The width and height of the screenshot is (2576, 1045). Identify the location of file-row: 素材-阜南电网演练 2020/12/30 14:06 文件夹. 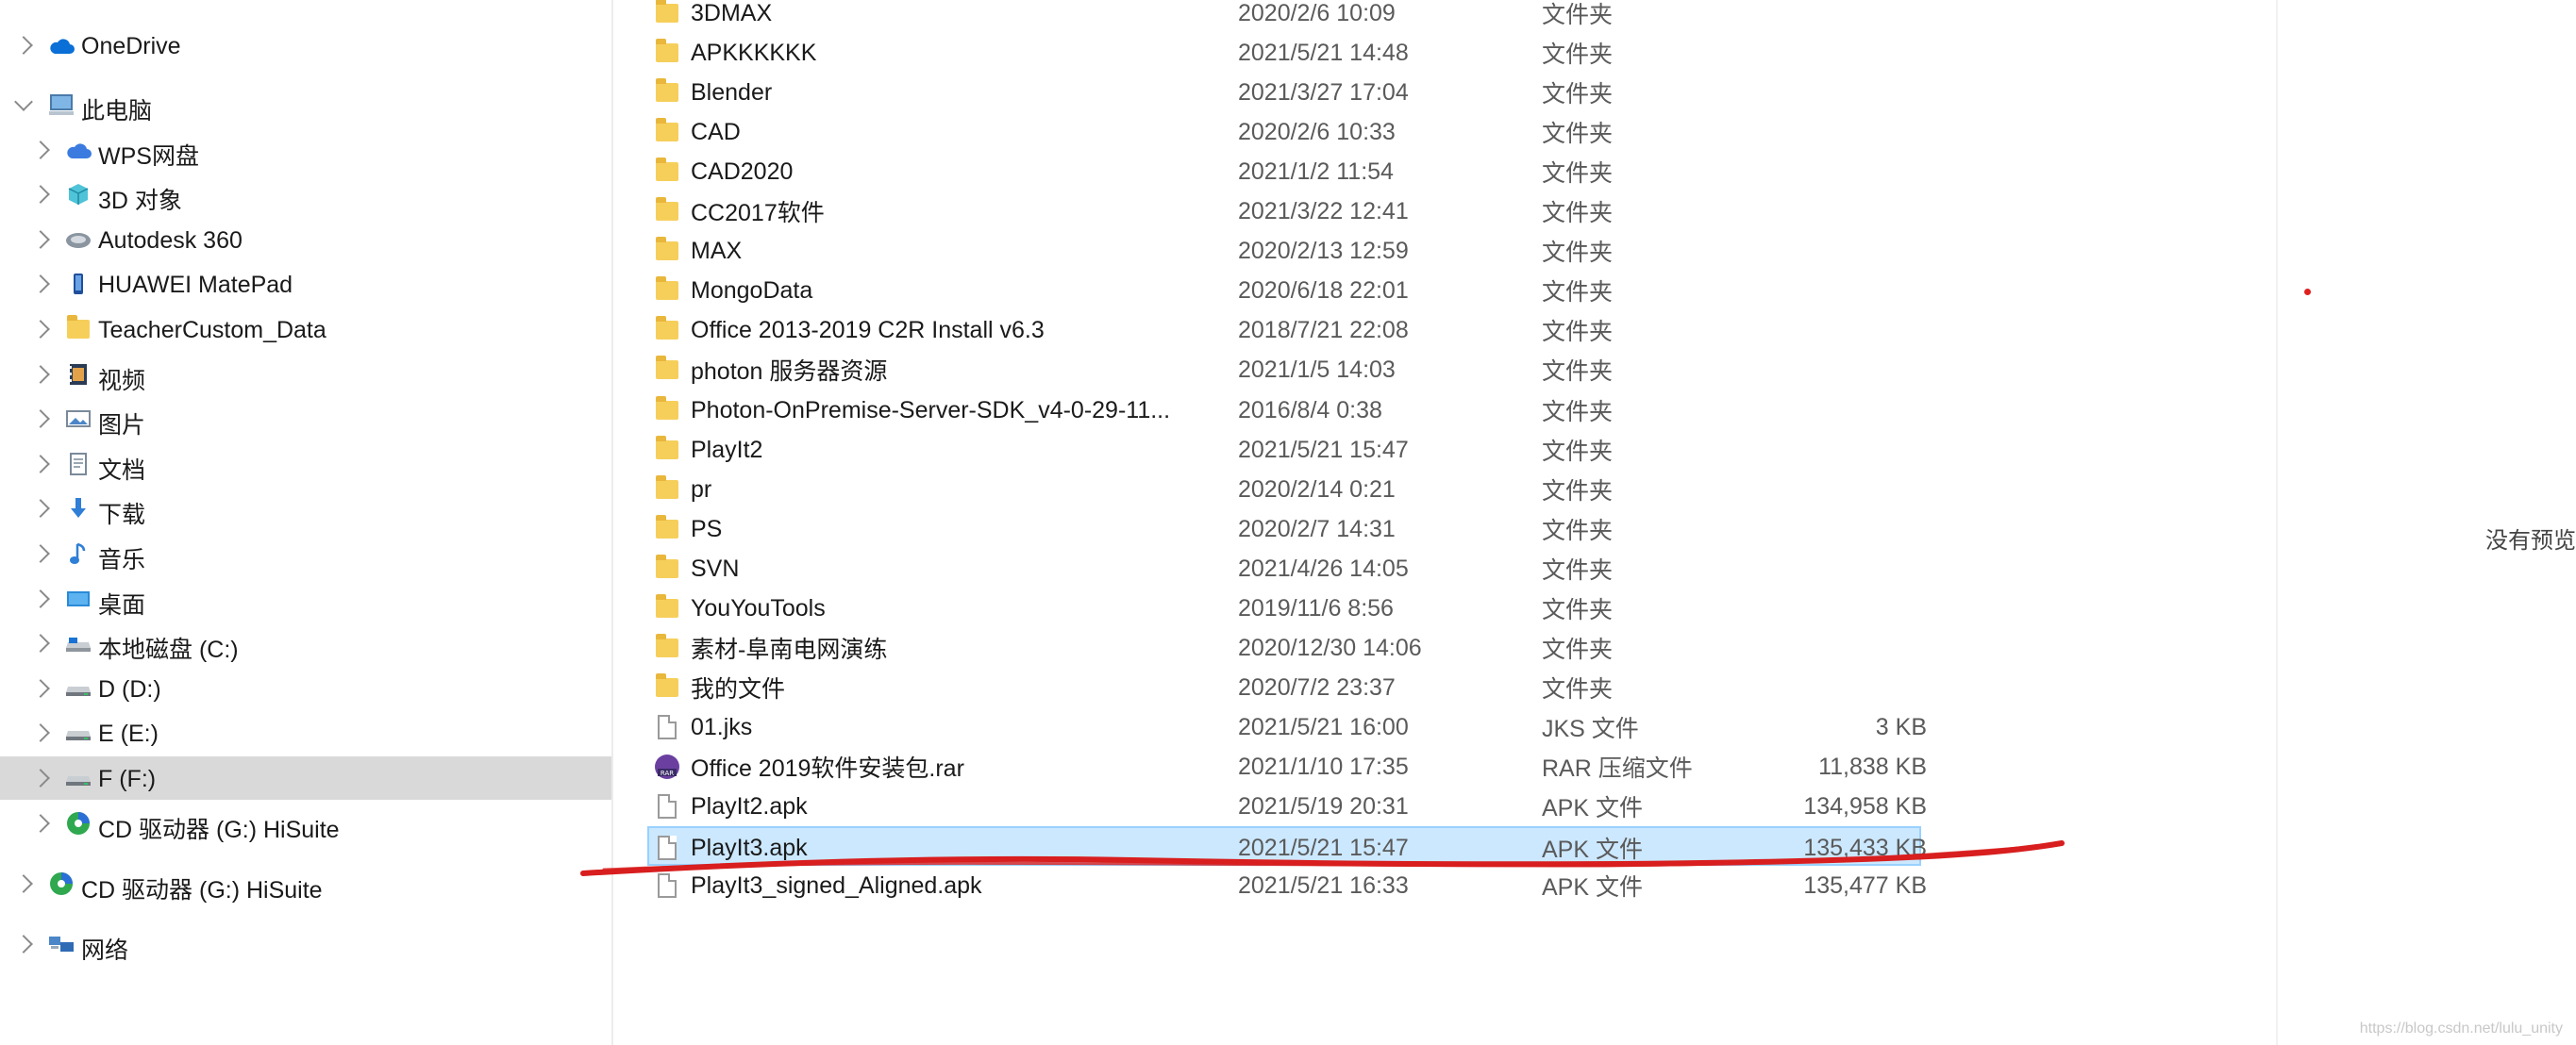
(1587, 648).